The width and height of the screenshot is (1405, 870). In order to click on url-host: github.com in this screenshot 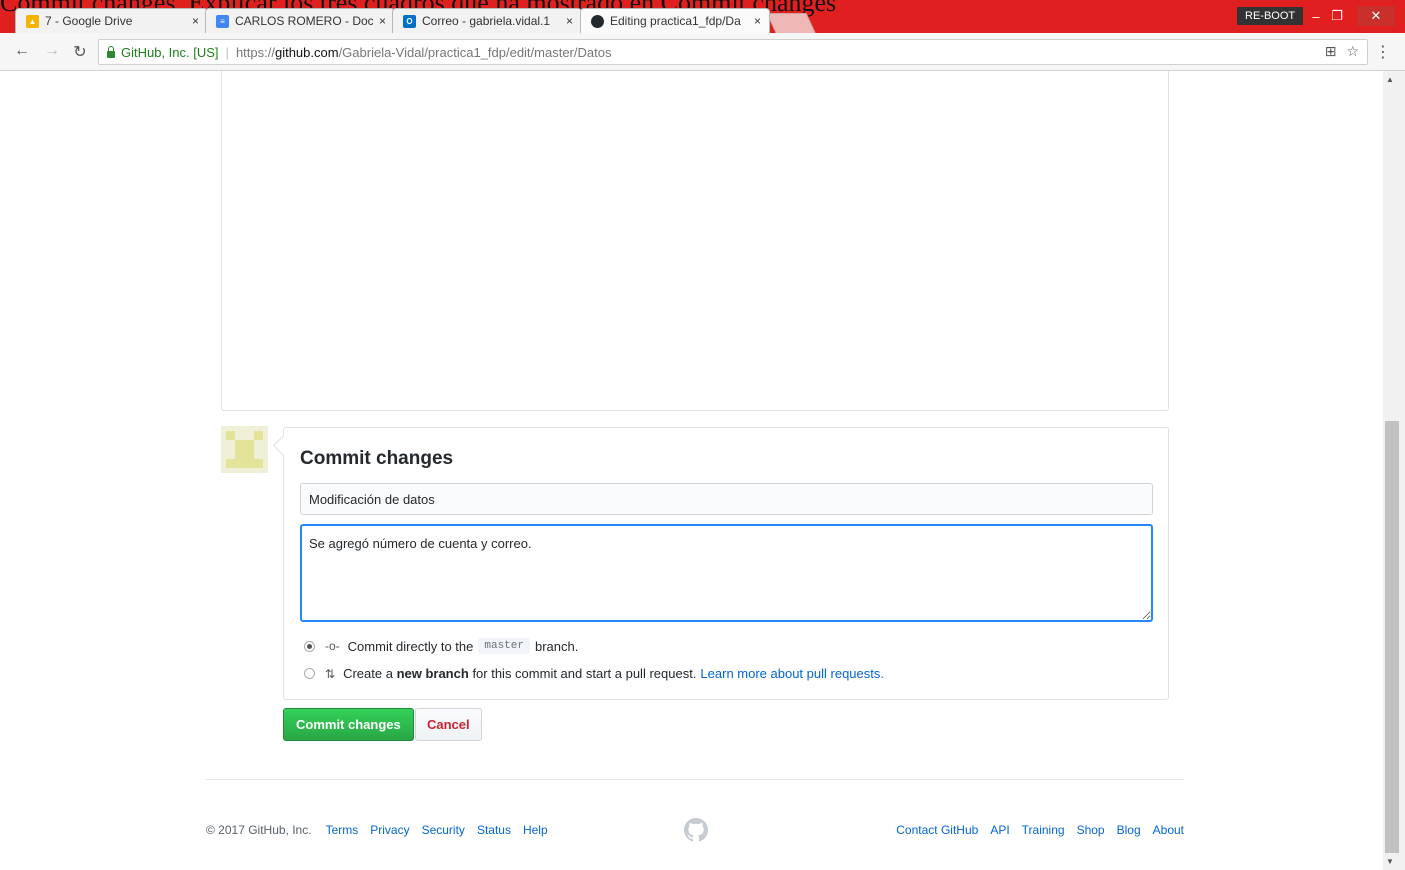, I will do `click(306, 52)`.